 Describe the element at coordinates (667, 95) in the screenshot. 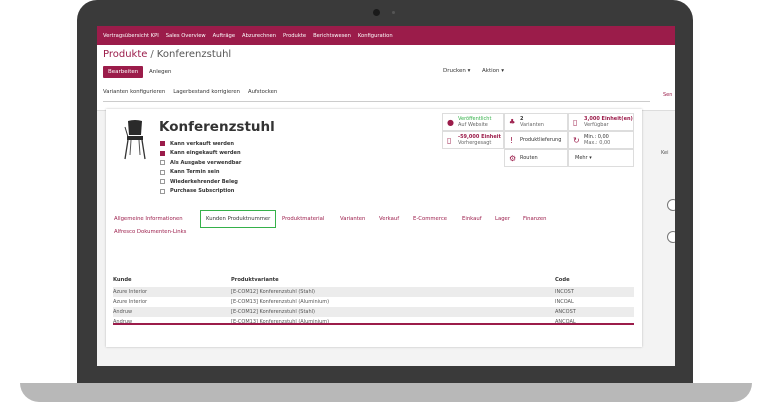

I see `send-message-button: Sen` at that location.